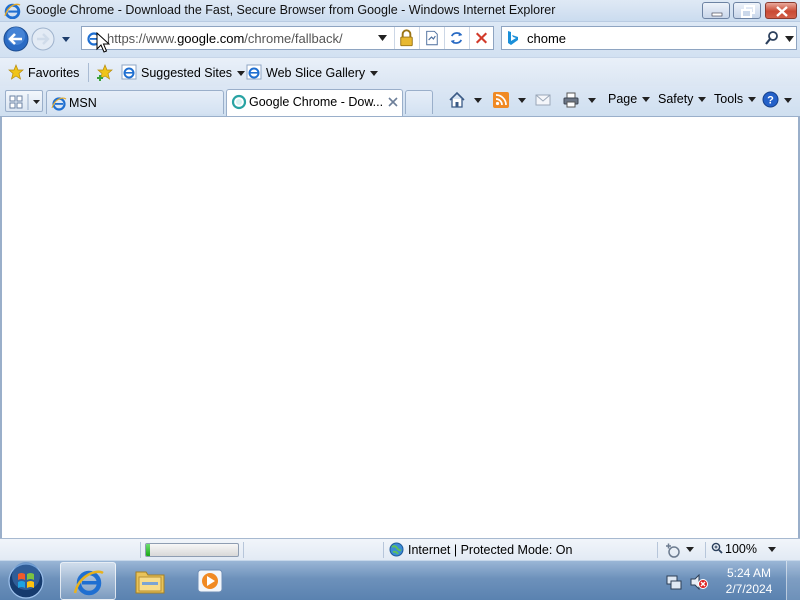  I want to click on restore-button, so click(747, 10).